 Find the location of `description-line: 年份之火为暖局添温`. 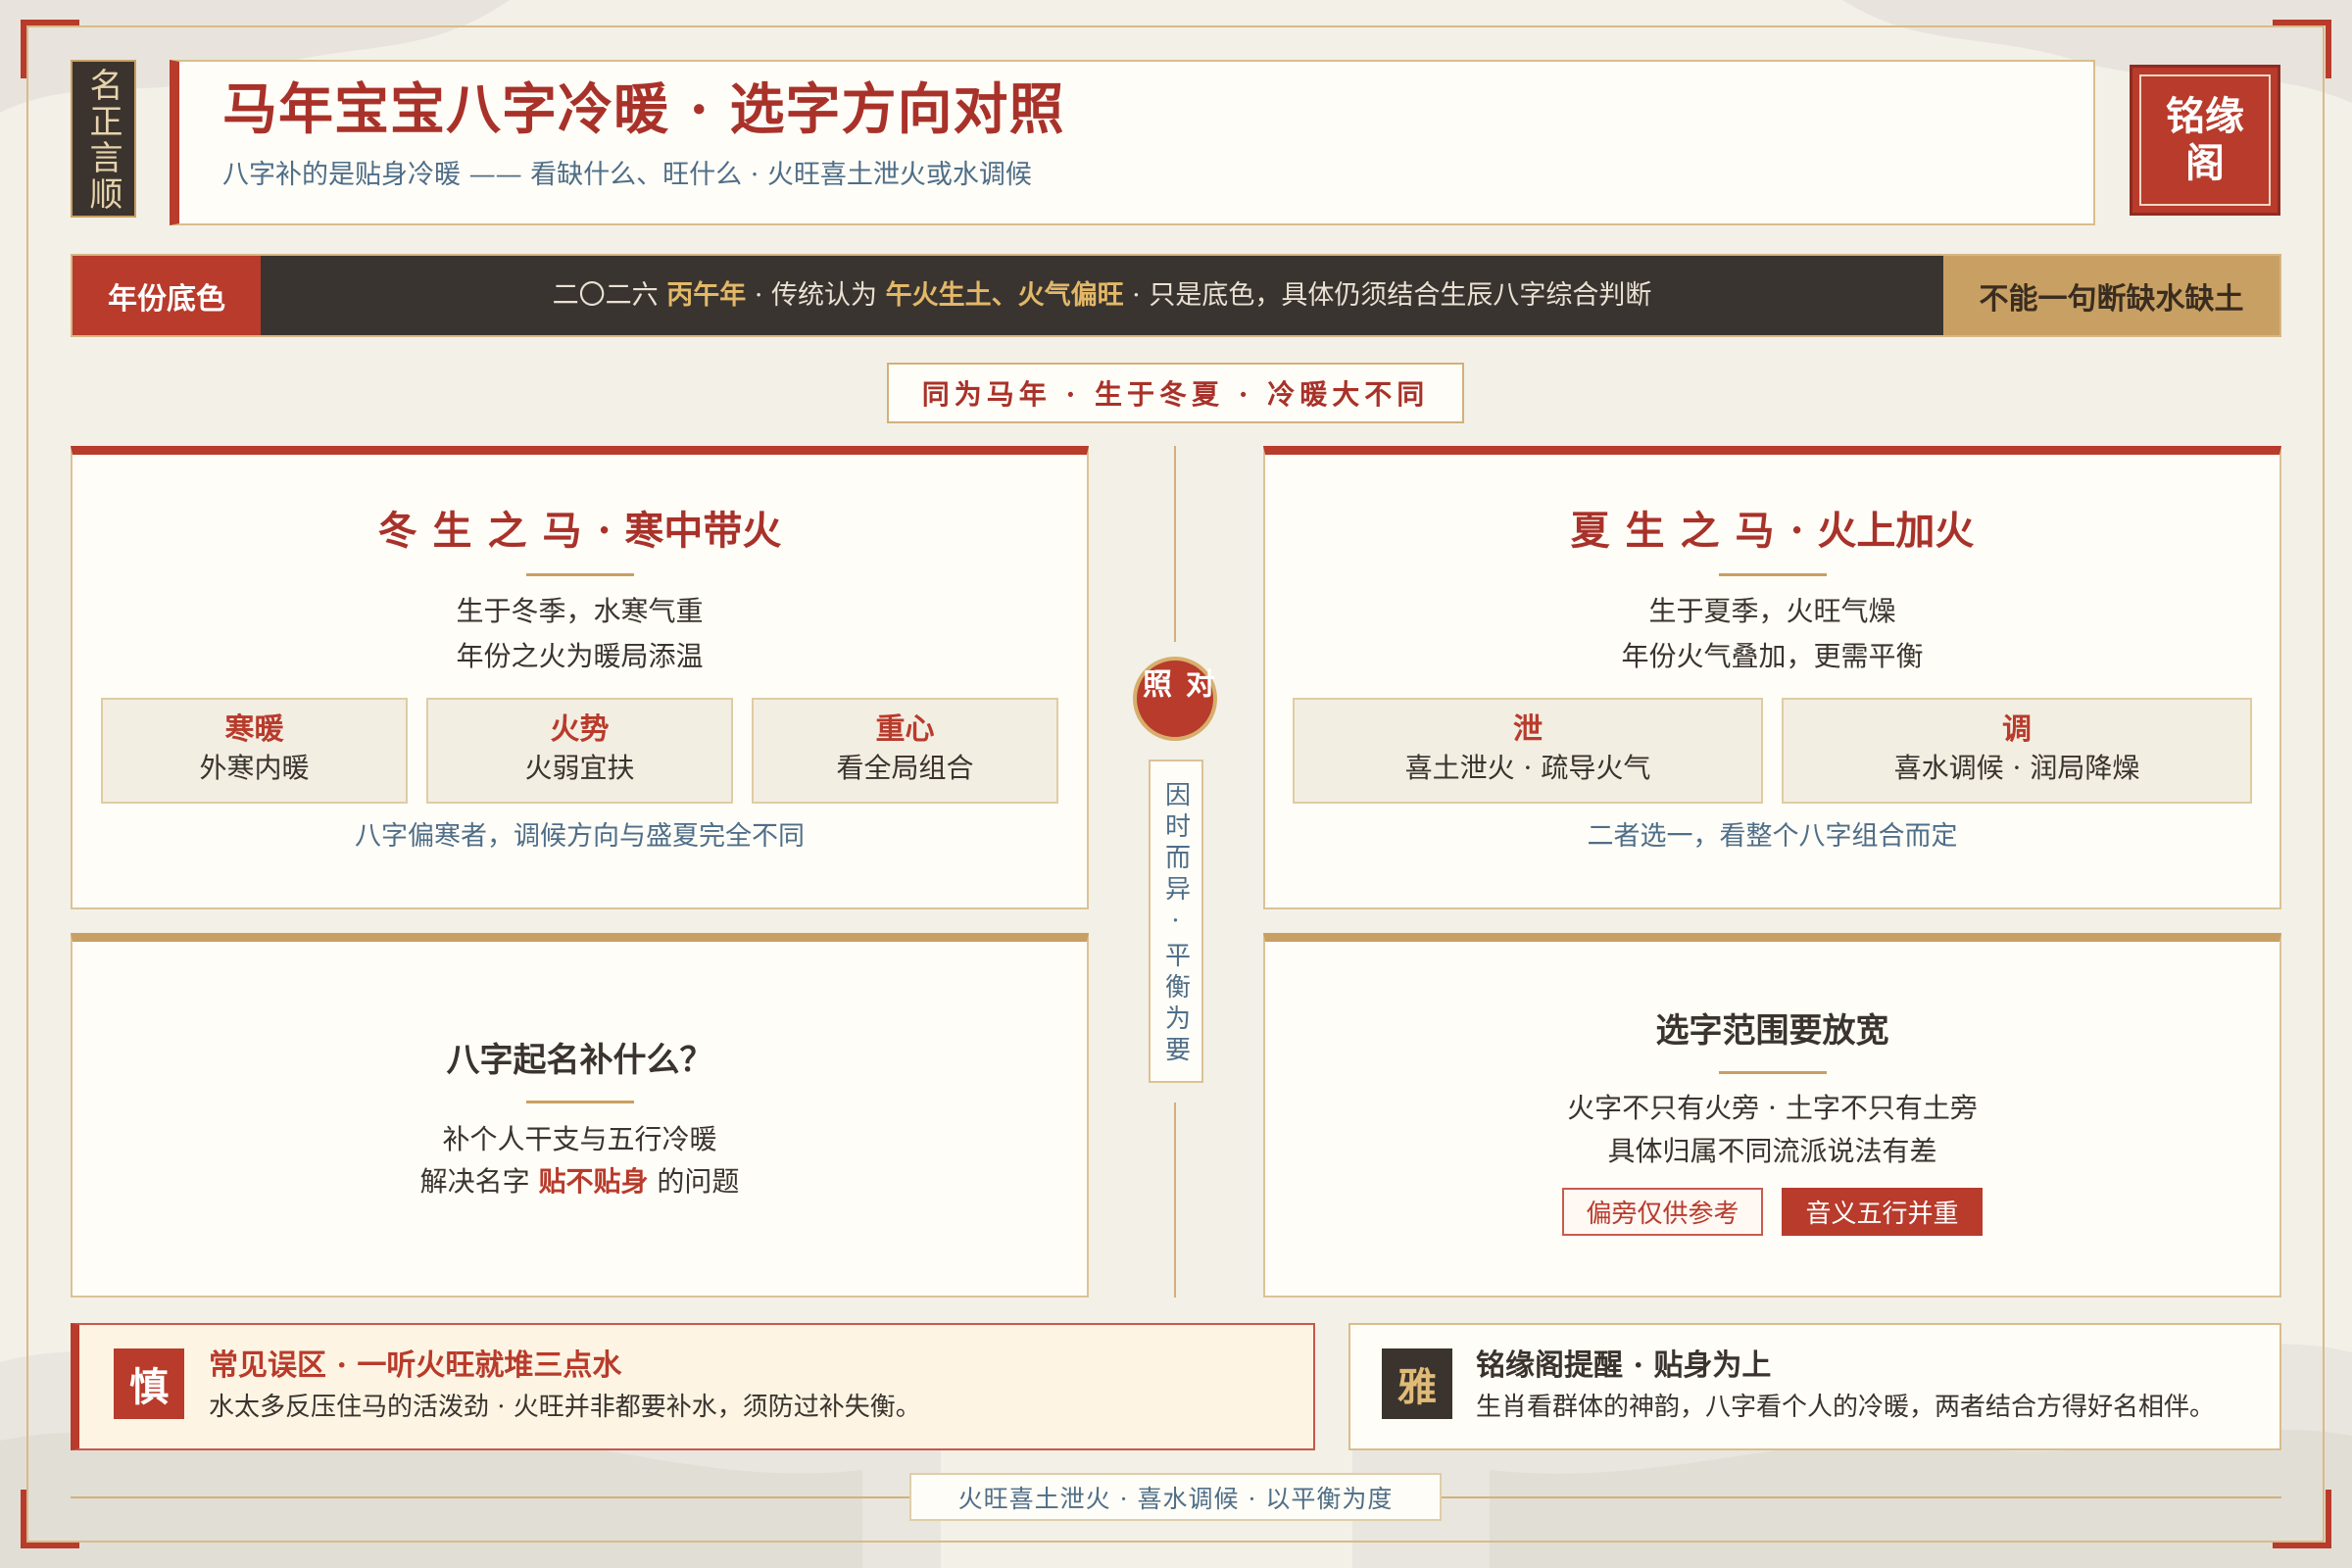

description-line: 年份之火为暖局添温 is located at coordinates (580, 656).